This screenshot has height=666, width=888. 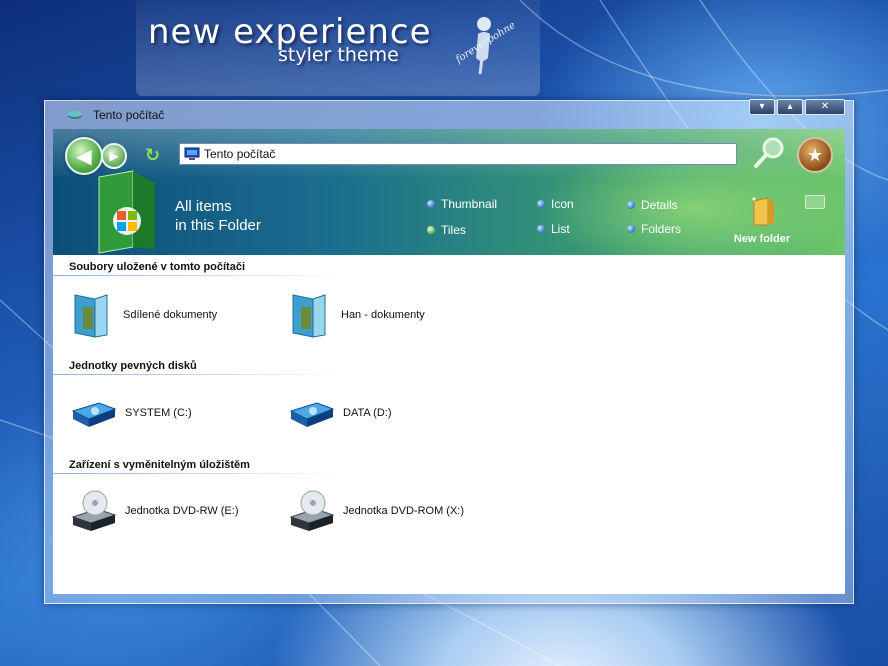 I want to click on forward-button: ▶, so click(x=114, y=156).